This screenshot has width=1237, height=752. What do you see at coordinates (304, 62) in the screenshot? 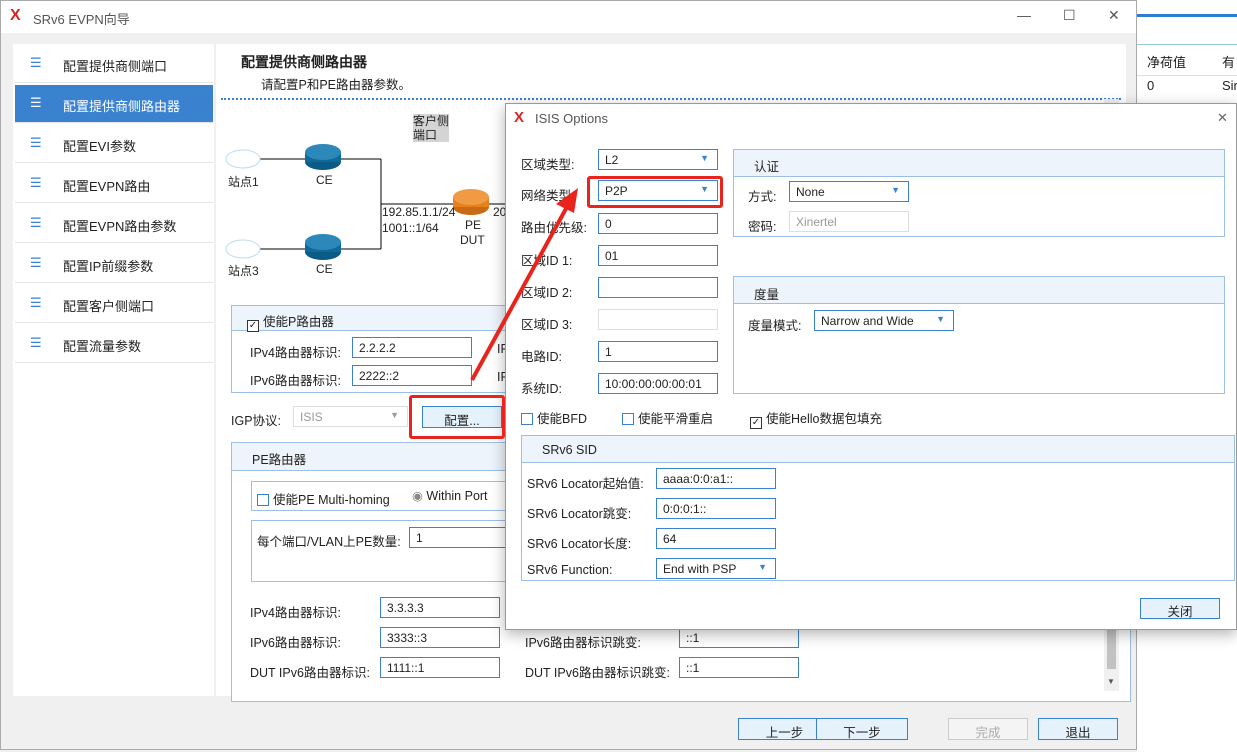
I see `page-title: 配置提供商侧路由器` at bounding box center [304, 62].